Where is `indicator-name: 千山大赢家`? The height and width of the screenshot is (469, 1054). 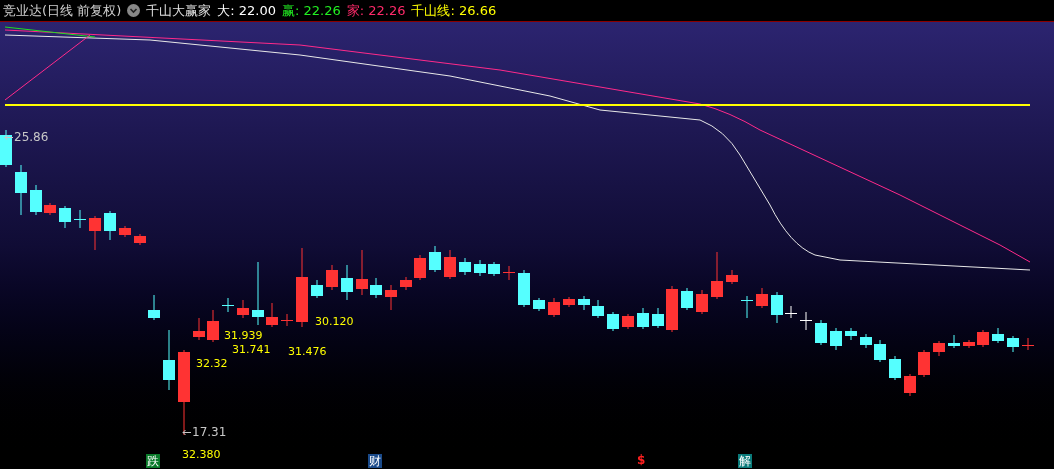
indicator-name: 千山大赢家 is located at coordinates (179, 10).